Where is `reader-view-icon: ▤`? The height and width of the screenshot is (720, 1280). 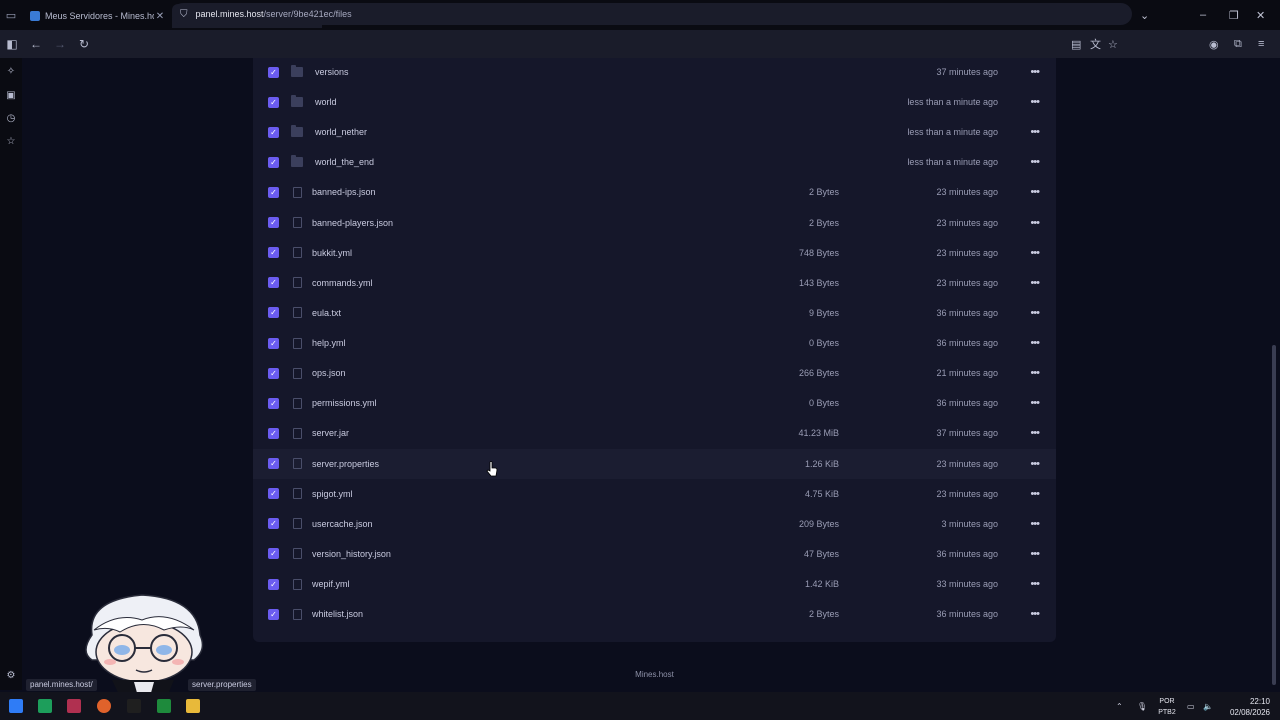 reader-view-icon: ▤ is located at coordinates (1076, 44).